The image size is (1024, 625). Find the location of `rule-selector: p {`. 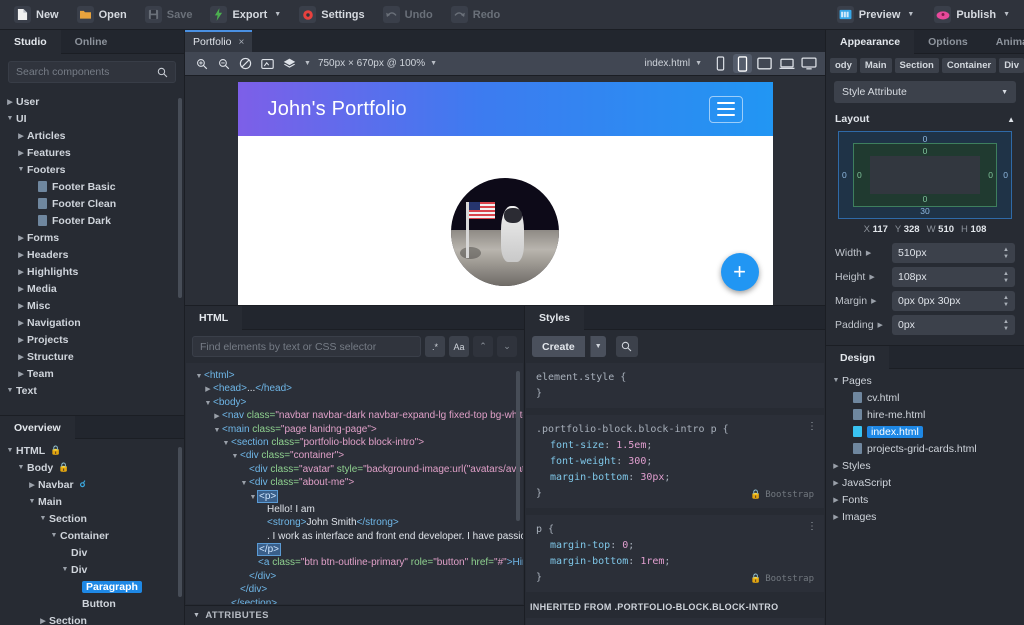

rule-selector: p { is located at coordinates (675, 530).